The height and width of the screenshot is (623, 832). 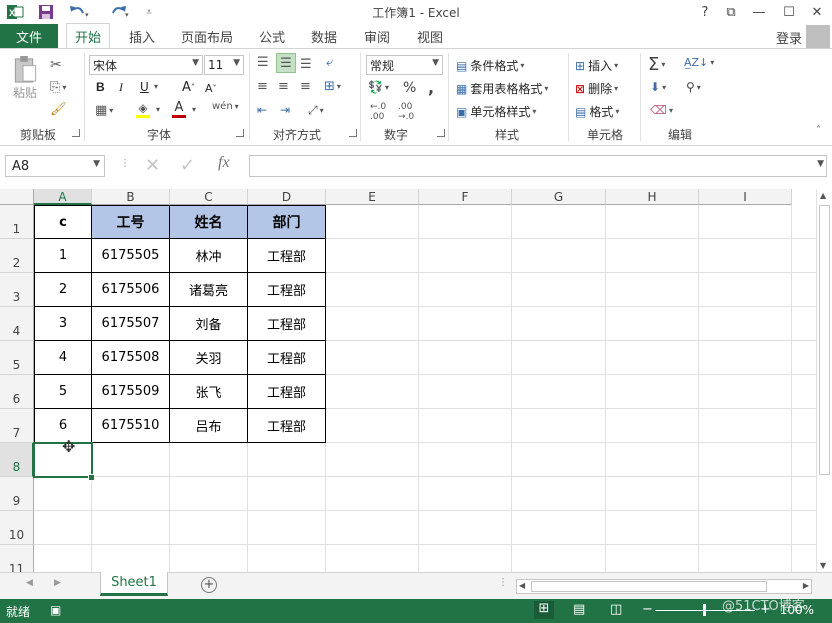 I want to click on conditional-formatting-button: ▤ 条件格式 ▾, so click(x=490, y=65).